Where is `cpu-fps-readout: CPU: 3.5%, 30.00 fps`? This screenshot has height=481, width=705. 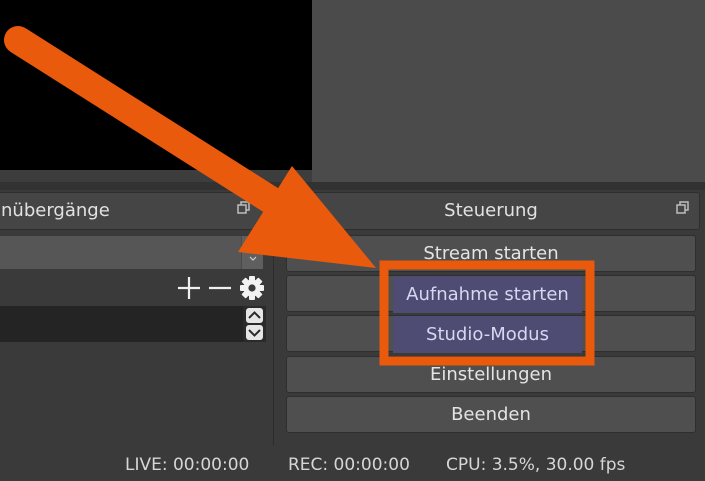 cpu-fps-readout: CPU: 3.5%, 30.00 fps is located at coordinates (536, 465).